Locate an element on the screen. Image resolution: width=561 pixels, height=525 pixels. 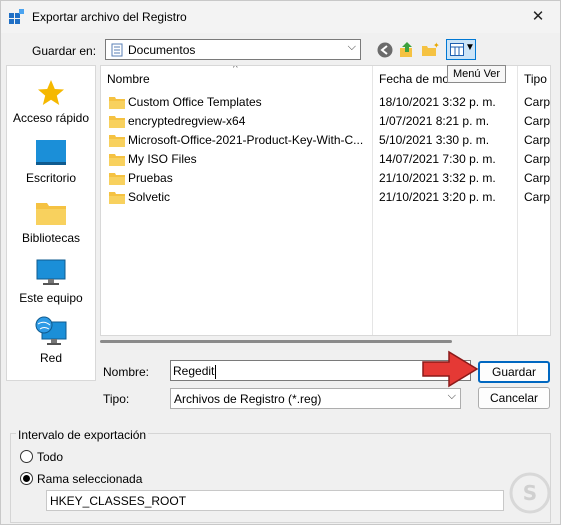
window-title: Exportar archivo del Registro is located at coordinates (109, 17).